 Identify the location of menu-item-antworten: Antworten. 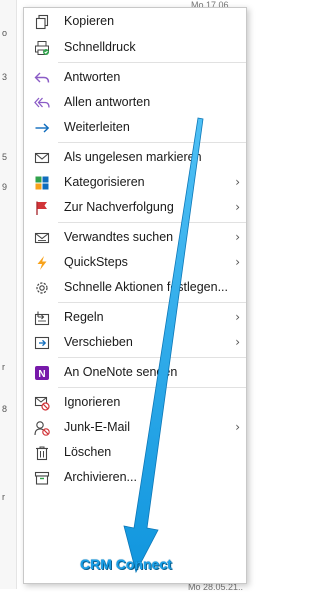
(135, 78).